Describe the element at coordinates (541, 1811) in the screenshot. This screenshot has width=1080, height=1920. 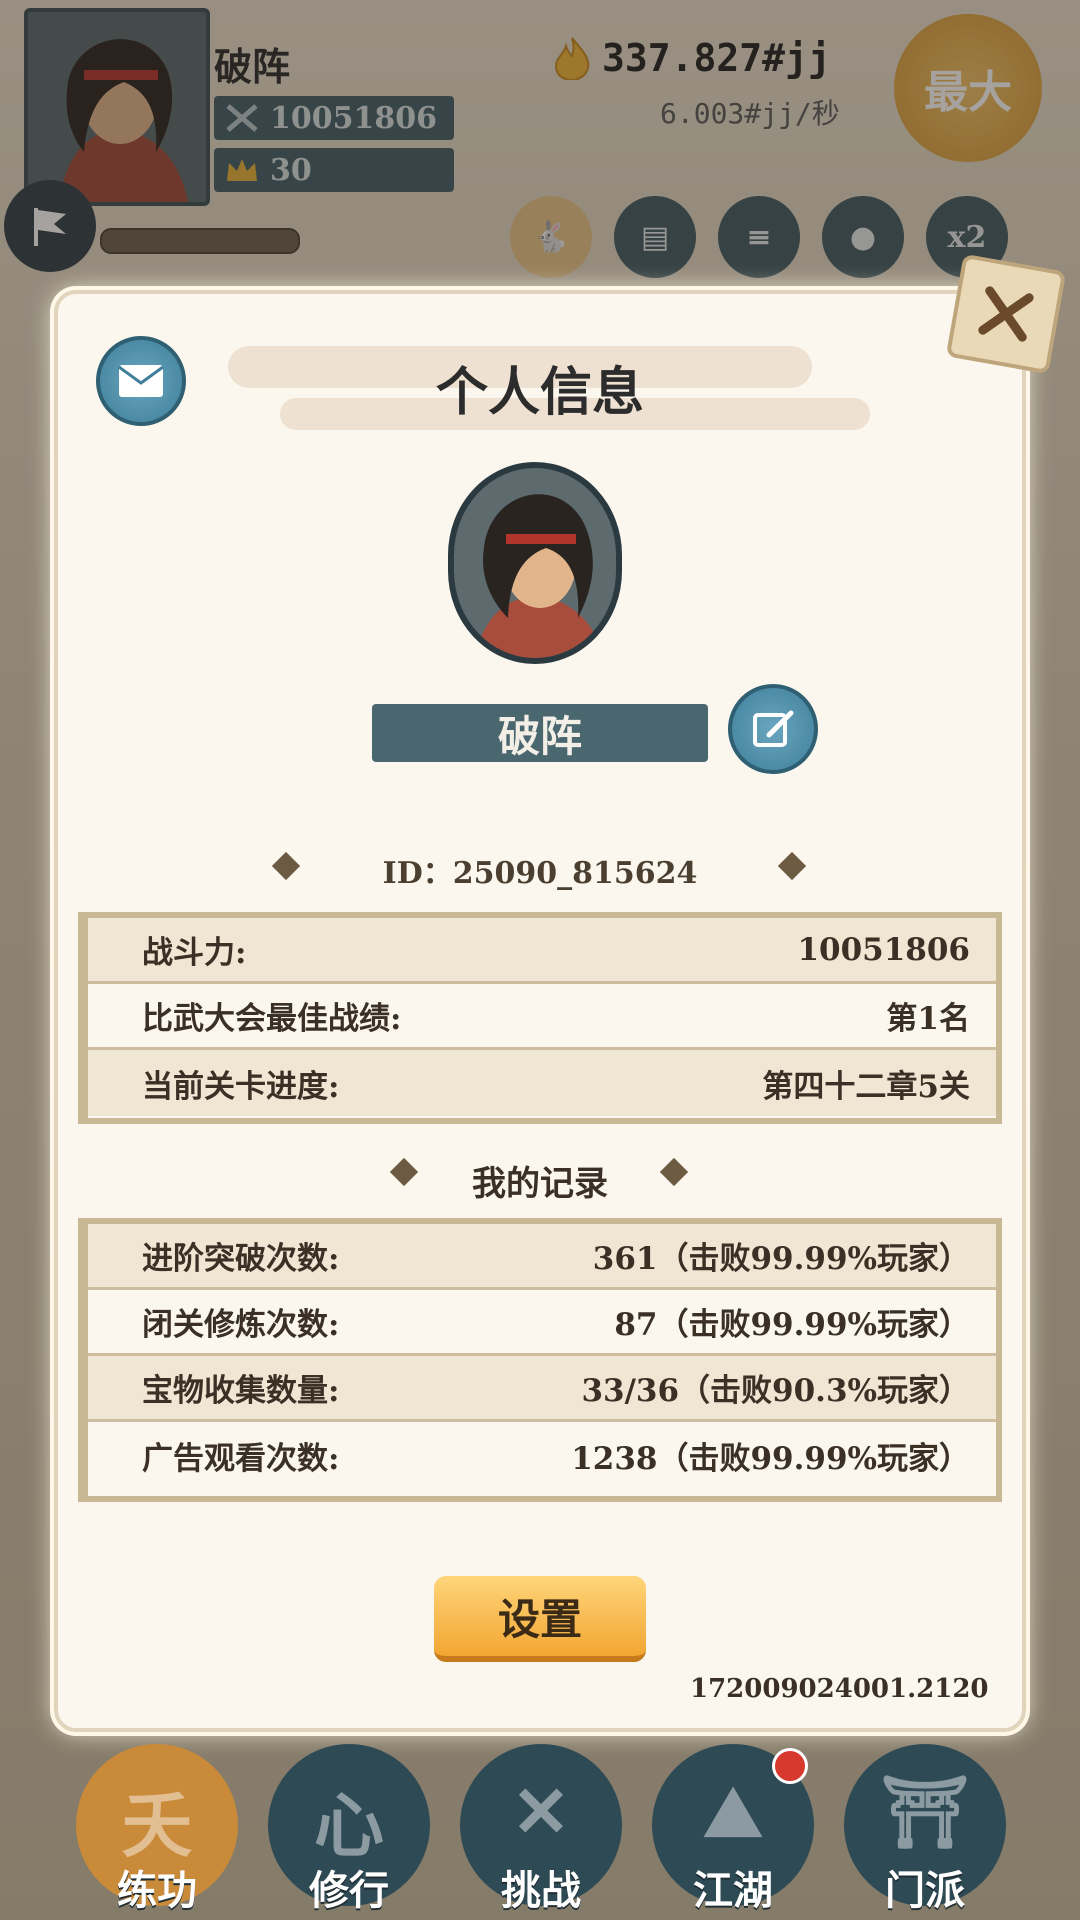
I see `crossed-swords-icon: ✕` at that location.